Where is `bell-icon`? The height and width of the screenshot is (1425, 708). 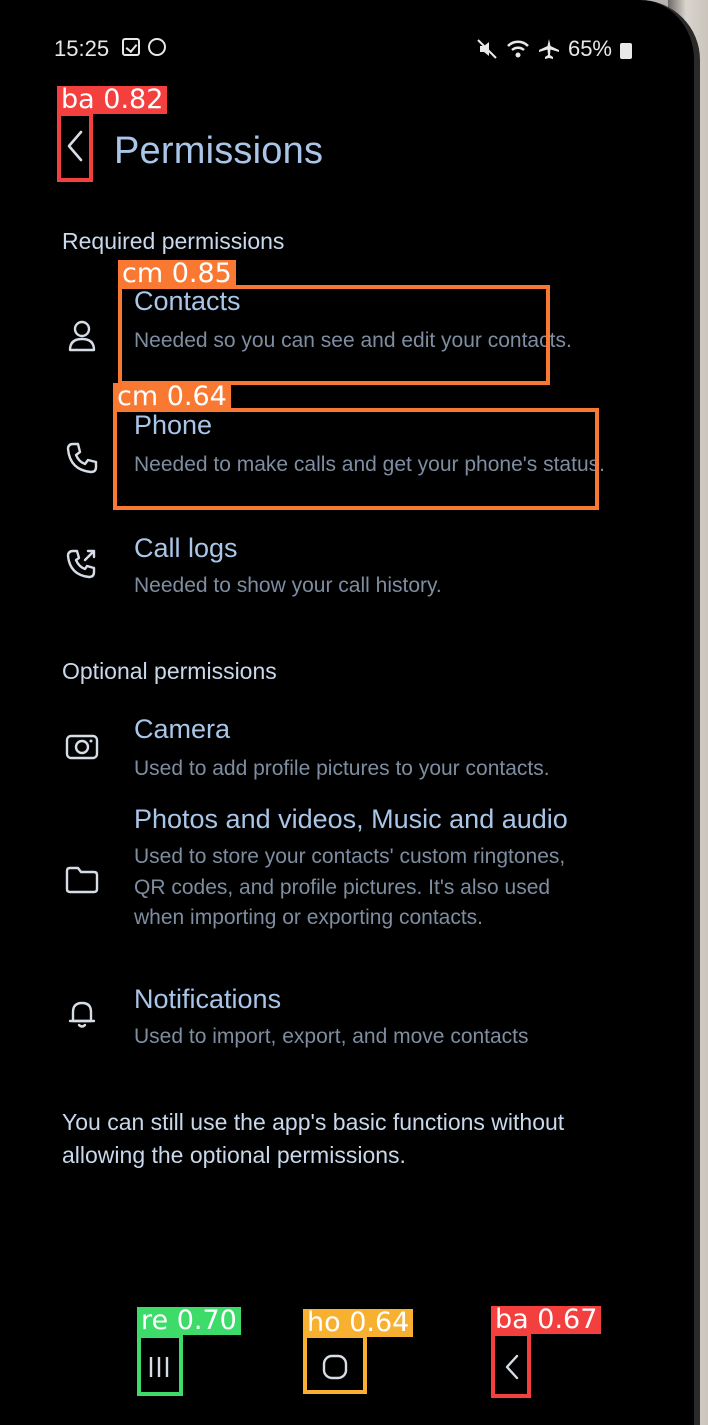
bell-icon is located at coordinates (82, 1014).